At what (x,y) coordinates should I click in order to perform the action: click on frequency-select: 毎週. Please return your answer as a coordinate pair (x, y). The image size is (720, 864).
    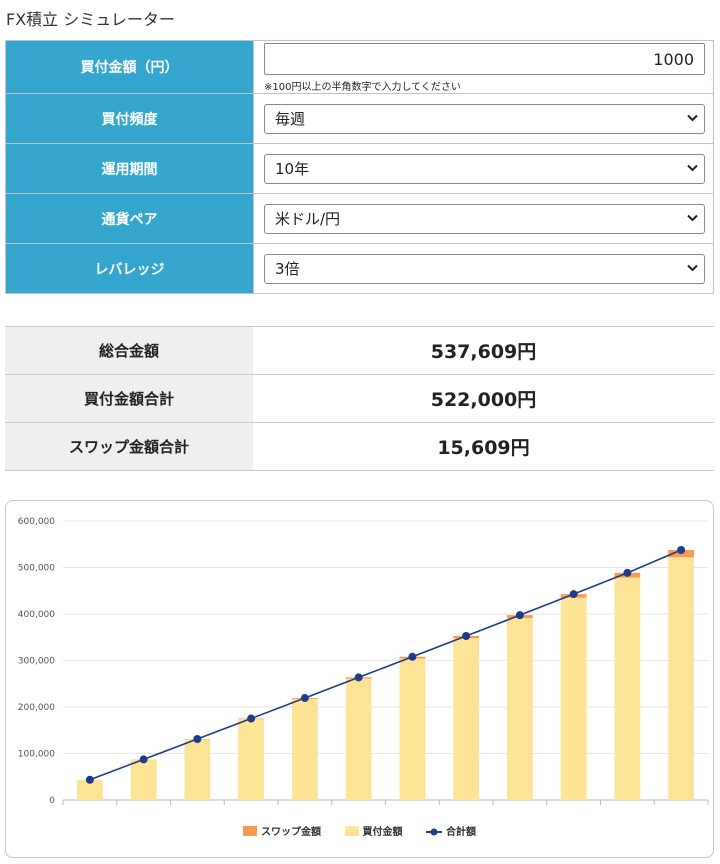
    Looking at the image, I should click on (484, 118).